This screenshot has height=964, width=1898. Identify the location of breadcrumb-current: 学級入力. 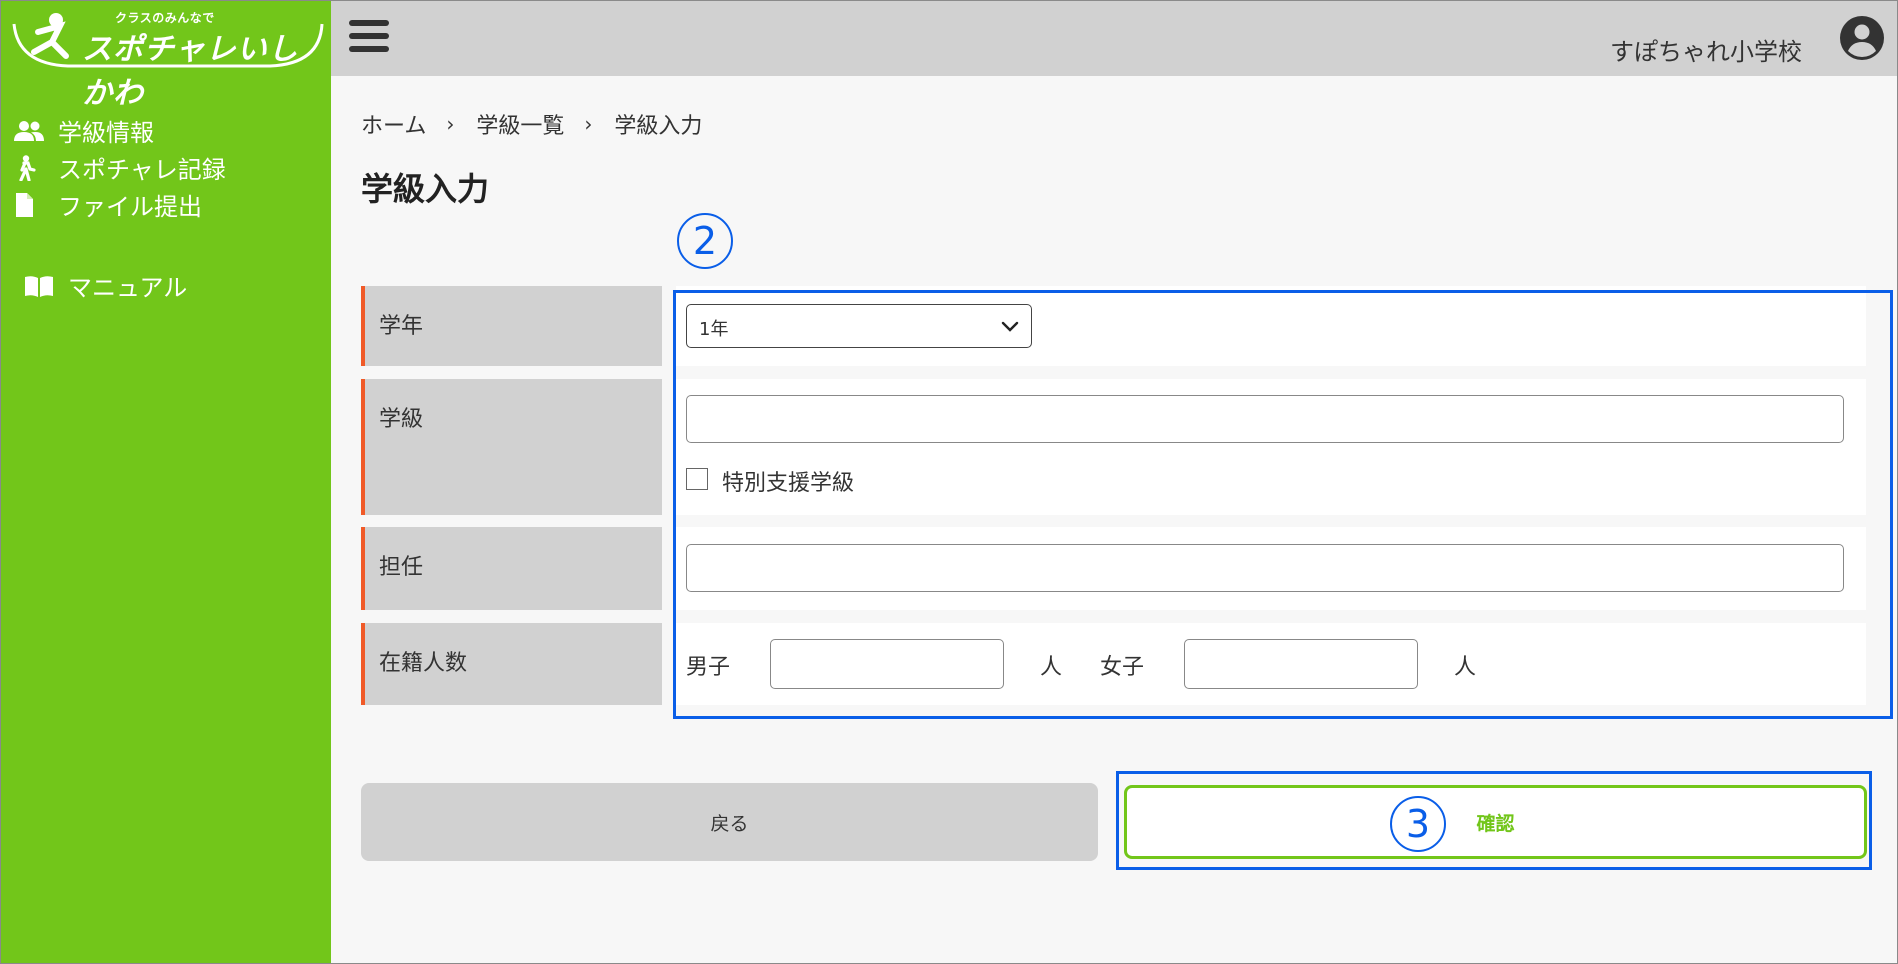
(658, 126).